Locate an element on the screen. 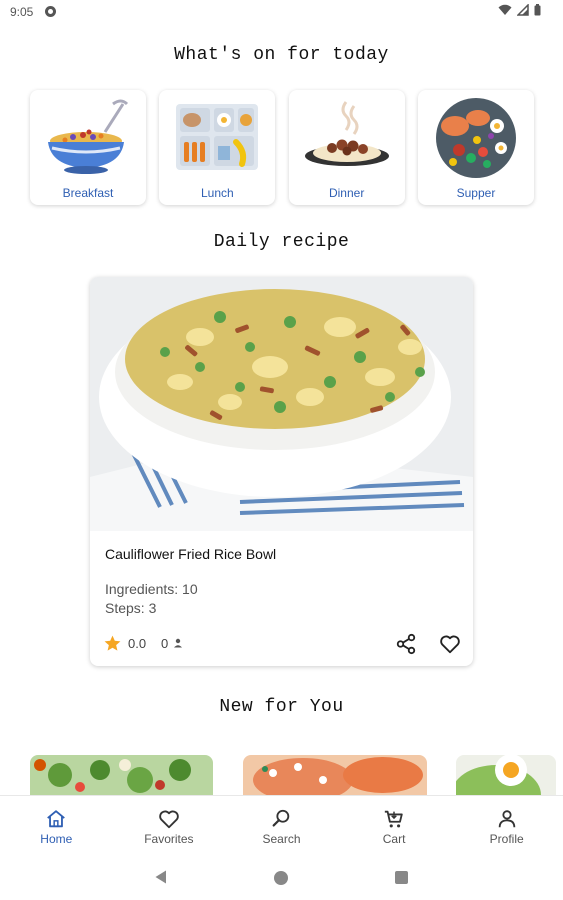  cart-icon is located at coordinates (393, 819).